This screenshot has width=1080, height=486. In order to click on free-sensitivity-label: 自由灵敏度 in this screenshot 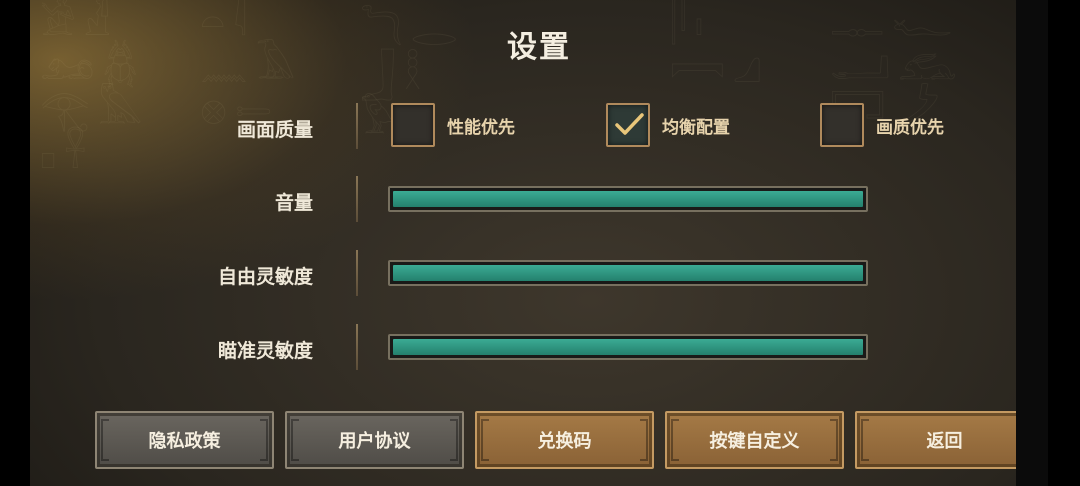, I will do `click(265, 277)`.